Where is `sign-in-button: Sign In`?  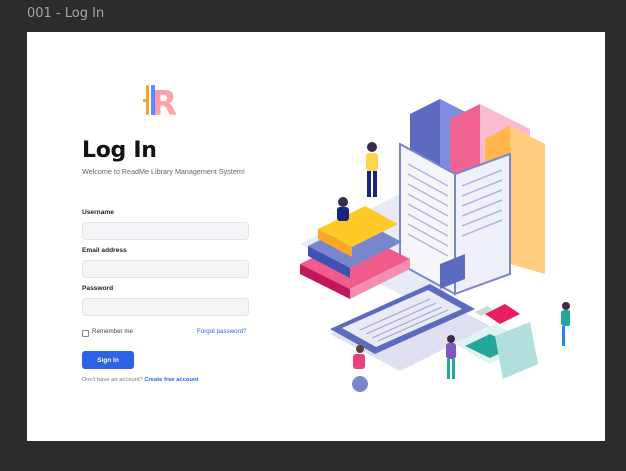 sign-in-button: Sign In is located at coordinates (108, 360).